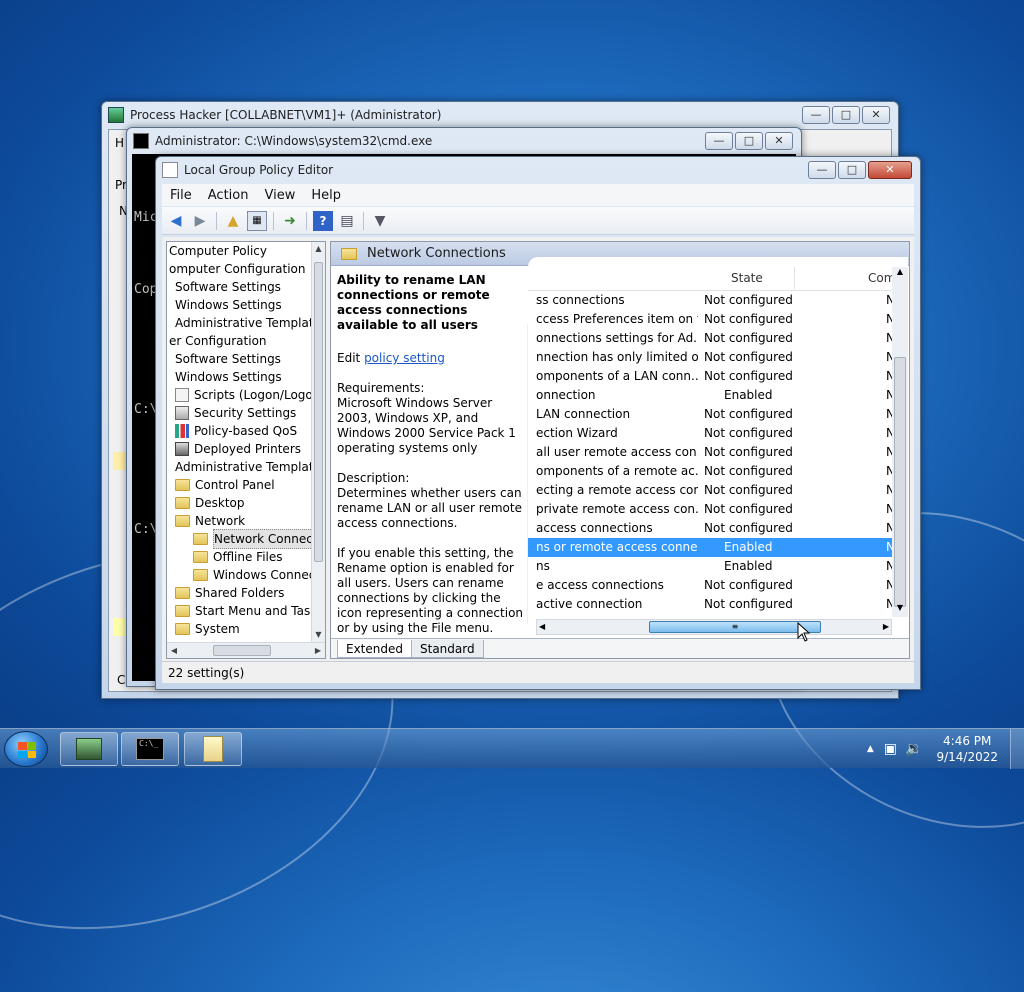 The height and width of the screenshot is (992, 1024). What do you see at coordinates (239, 449) in the screenshot?
I see `tree-item: Deployed Printers` at bounding box center [239, 449].